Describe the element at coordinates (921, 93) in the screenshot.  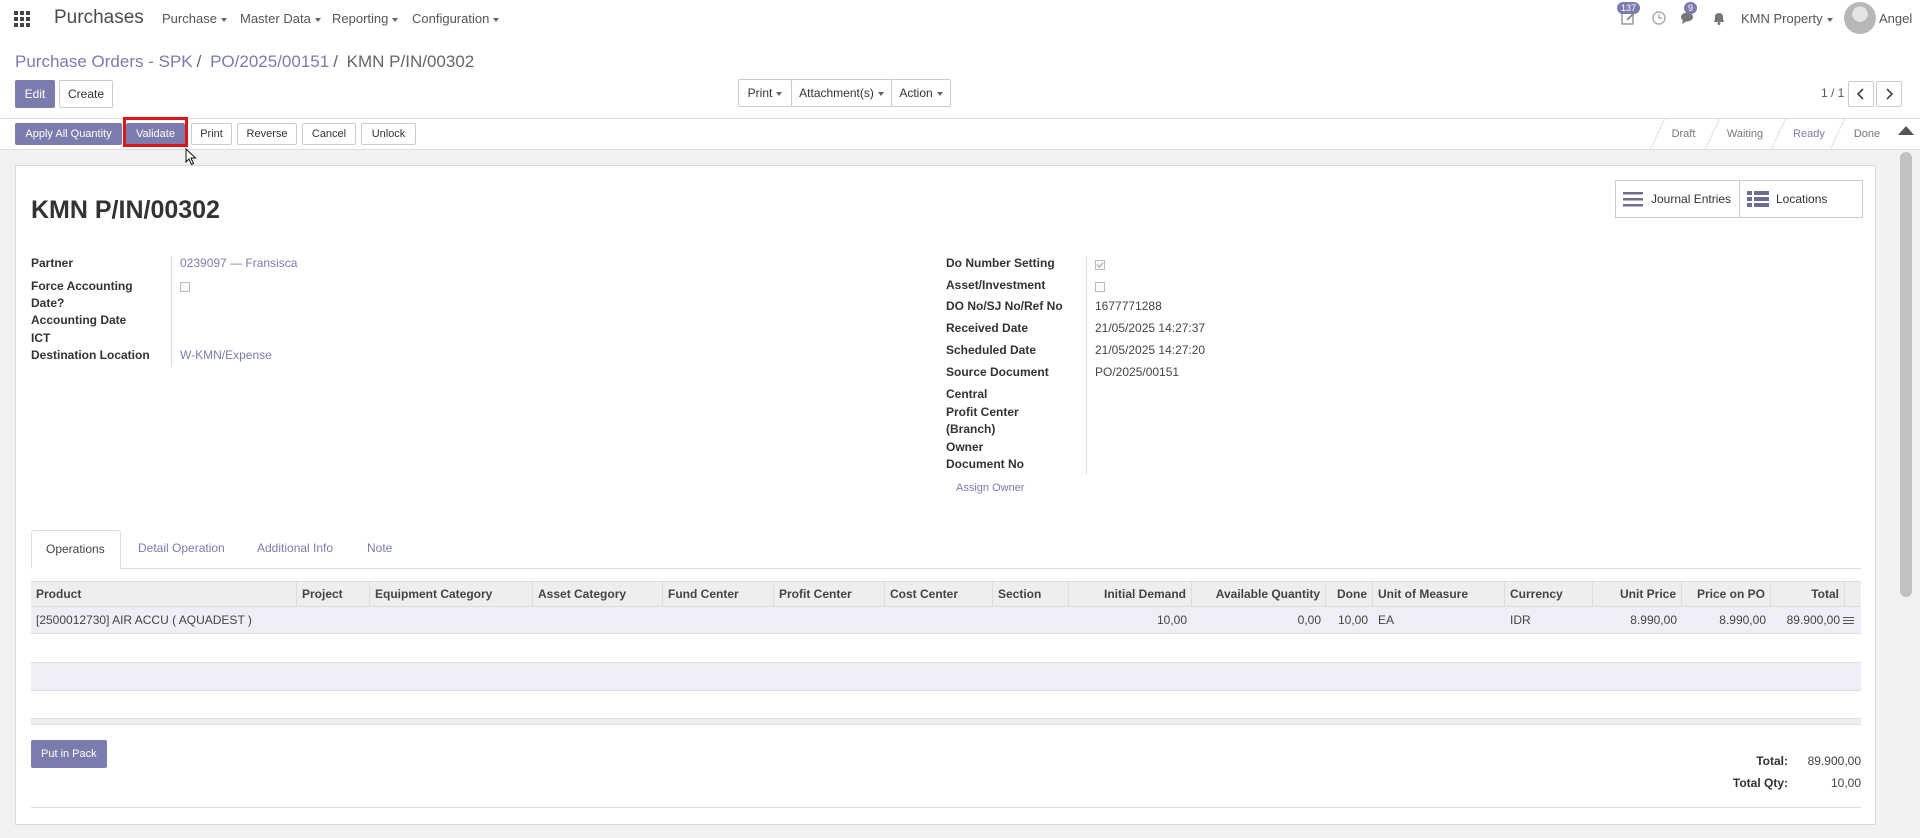
I see `action-dropdown: Action` at that location.